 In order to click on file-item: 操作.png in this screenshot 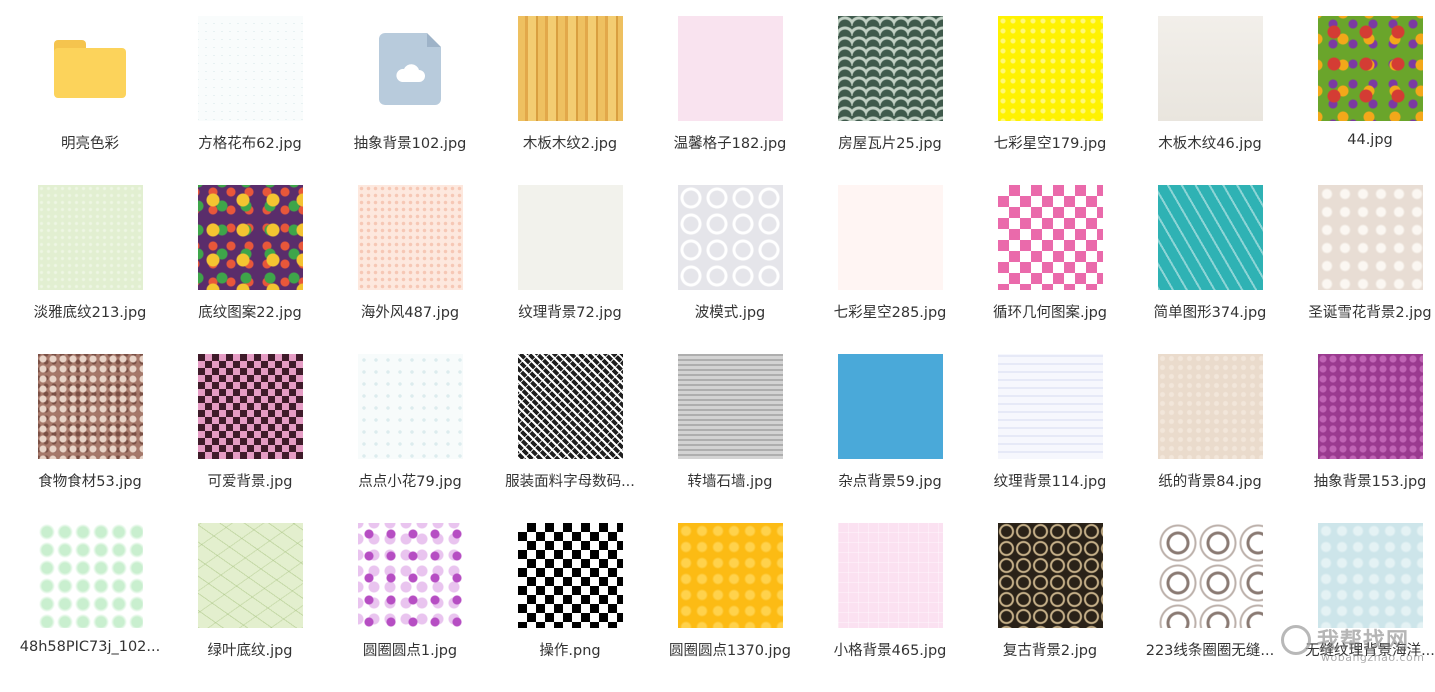, I will do `click(570, 607)`.